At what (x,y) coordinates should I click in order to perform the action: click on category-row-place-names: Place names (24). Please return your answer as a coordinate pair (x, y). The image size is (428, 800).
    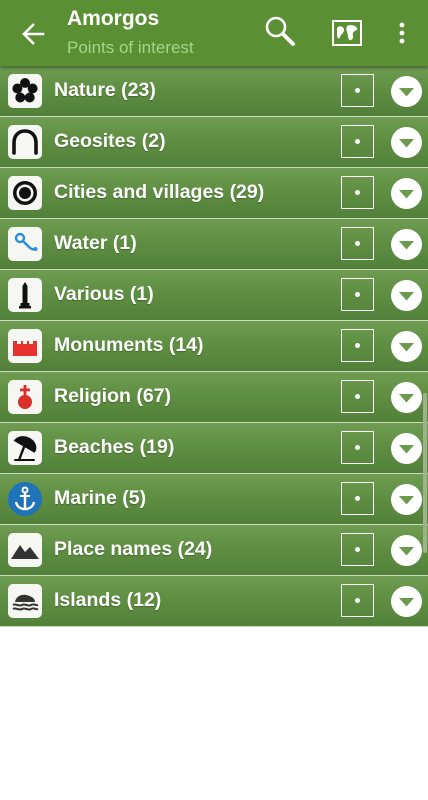
    Looking at the image, I should click on (214, 550).